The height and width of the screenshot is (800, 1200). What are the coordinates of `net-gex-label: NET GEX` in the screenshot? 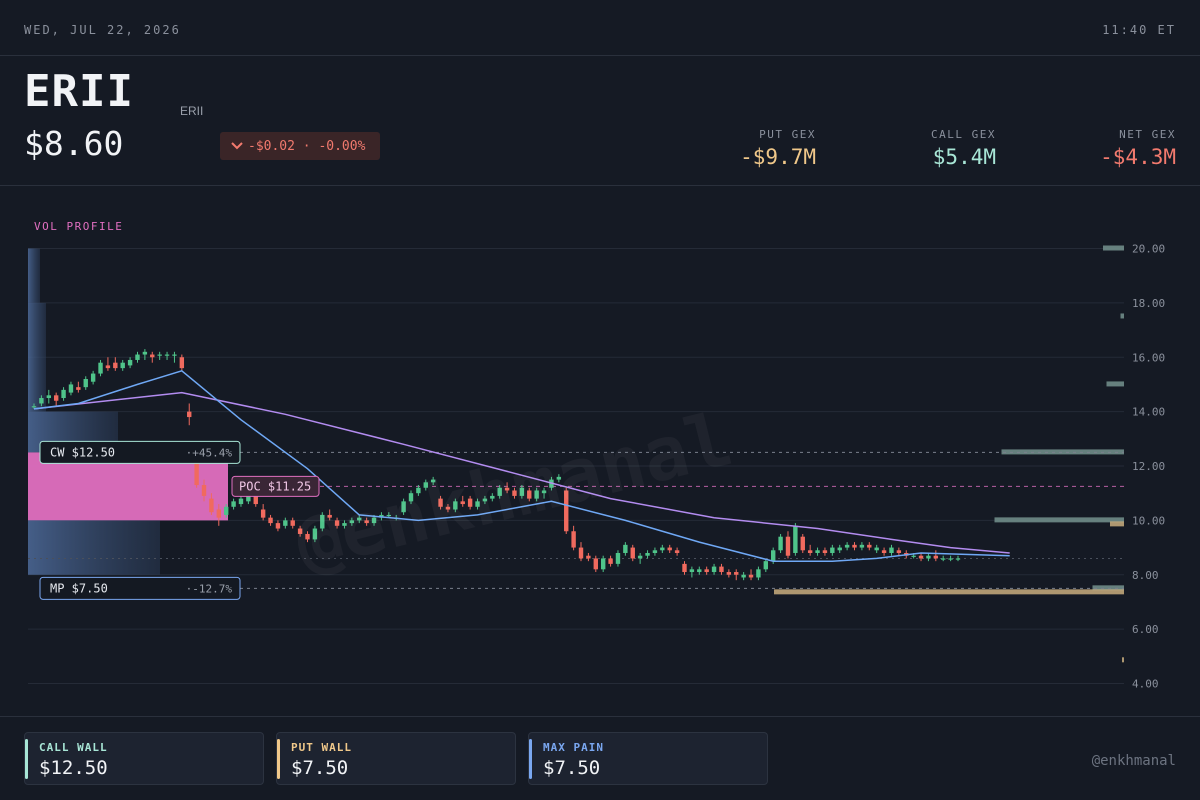 It's located at (1147, 134).